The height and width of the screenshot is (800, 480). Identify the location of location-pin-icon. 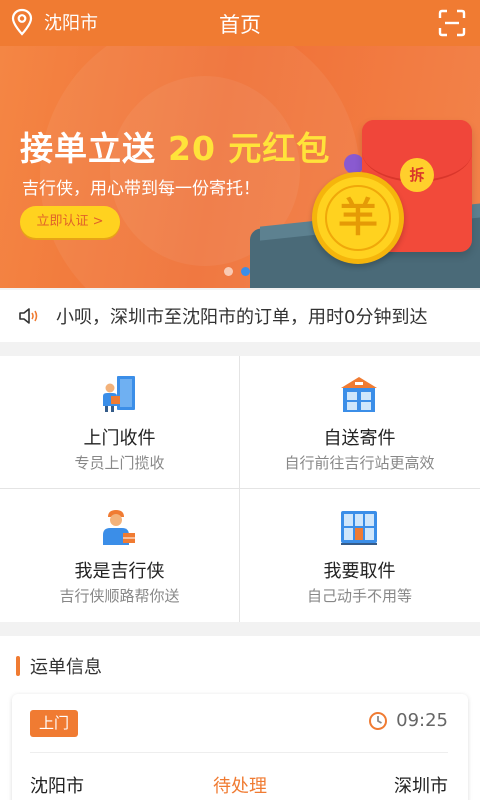
(22, 22).